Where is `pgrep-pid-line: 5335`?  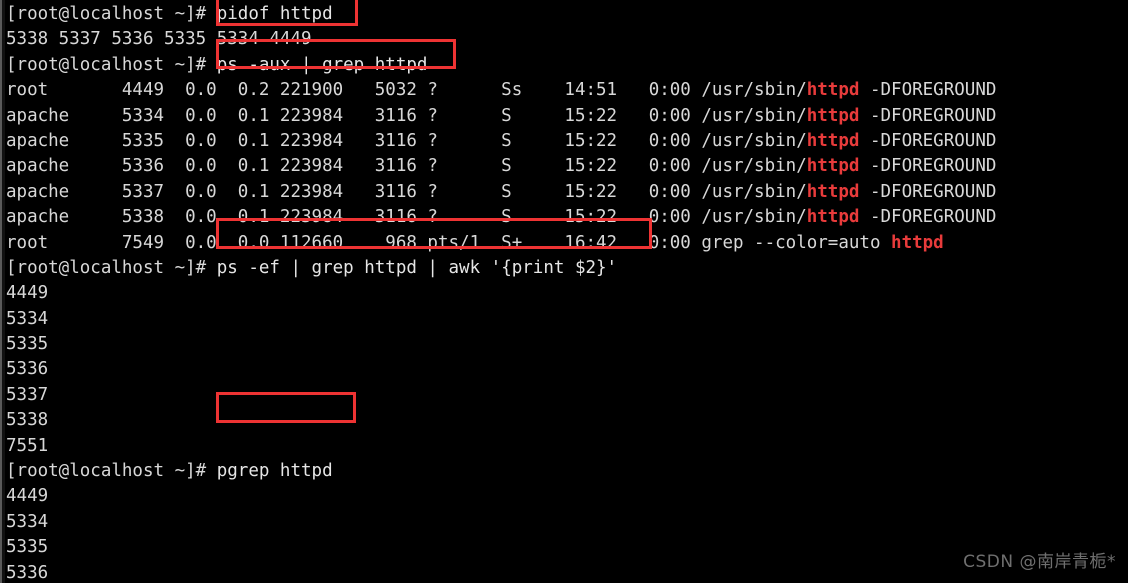 pgrep-pid-line: 5335 is located at coordinates (567, 547).